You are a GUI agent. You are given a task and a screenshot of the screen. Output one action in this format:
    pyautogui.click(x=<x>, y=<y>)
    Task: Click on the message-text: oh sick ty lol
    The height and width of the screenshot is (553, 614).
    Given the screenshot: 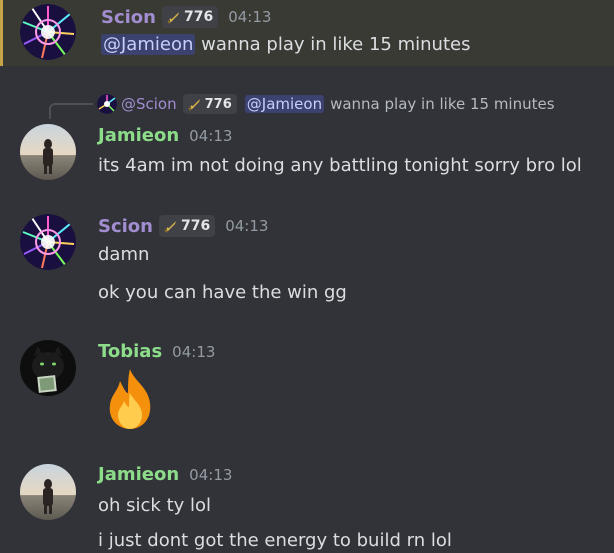 What is the action you would take?
    pyautogui.click(x=155, y=505)
    